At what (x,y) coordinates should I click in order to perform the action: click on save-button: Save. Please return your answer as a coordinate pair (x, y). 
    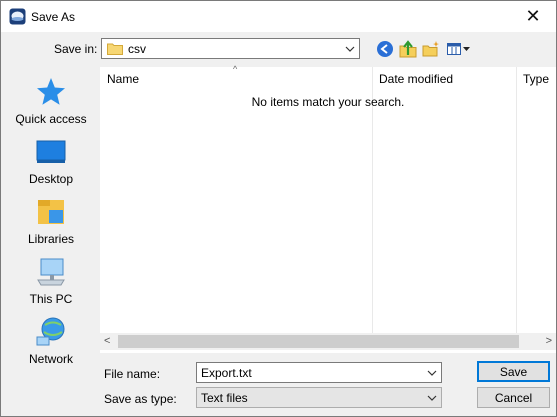
    Looking at the image, I should click on (513, 371).